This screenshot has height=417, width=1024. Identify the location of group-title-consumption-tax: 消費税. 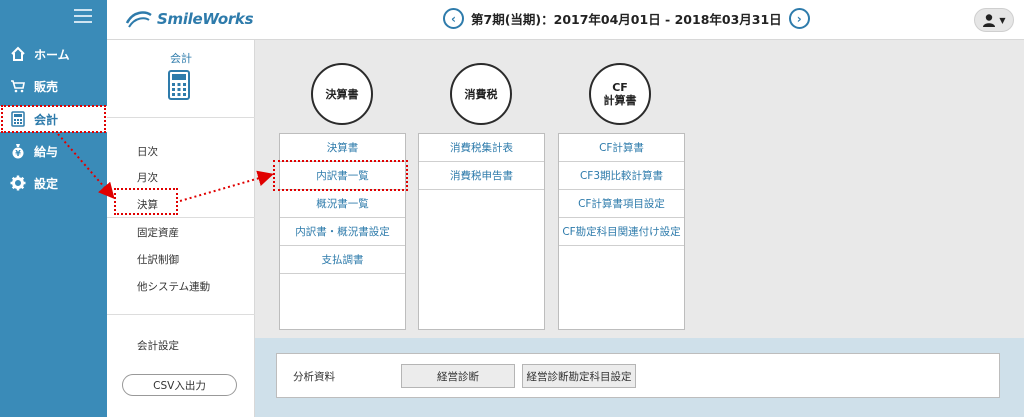
(481, 94).